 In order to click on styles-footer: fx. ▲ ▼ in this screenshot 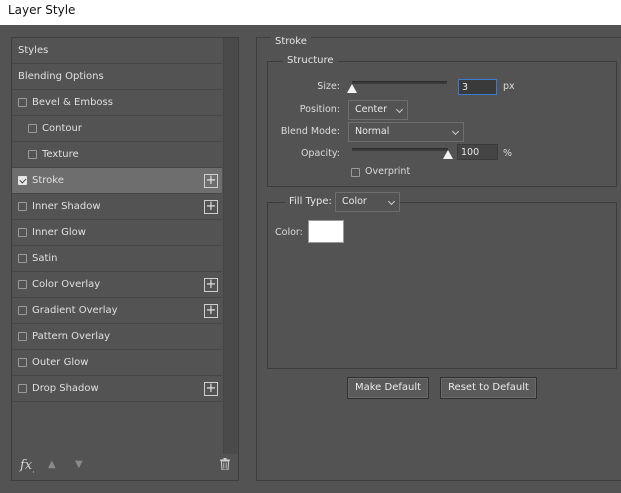, I will do `click(125, 466)`.